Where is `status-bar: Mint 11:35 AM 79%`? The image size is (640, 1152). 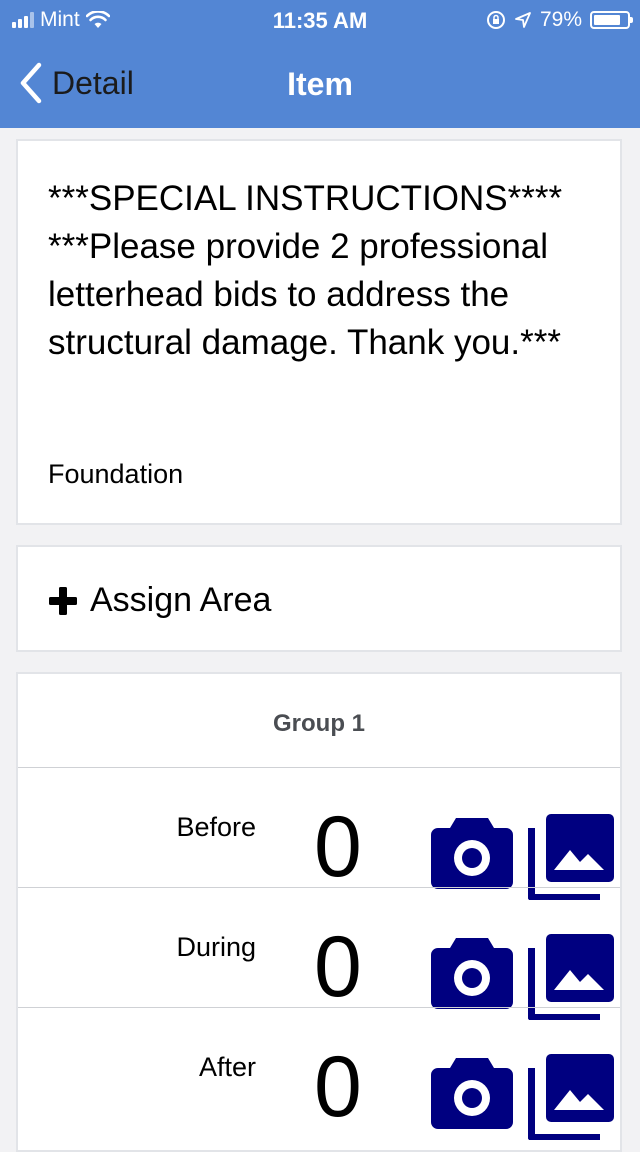
status-bar: Mint 11:35 AM 79% is located at coordinates (320, 20).